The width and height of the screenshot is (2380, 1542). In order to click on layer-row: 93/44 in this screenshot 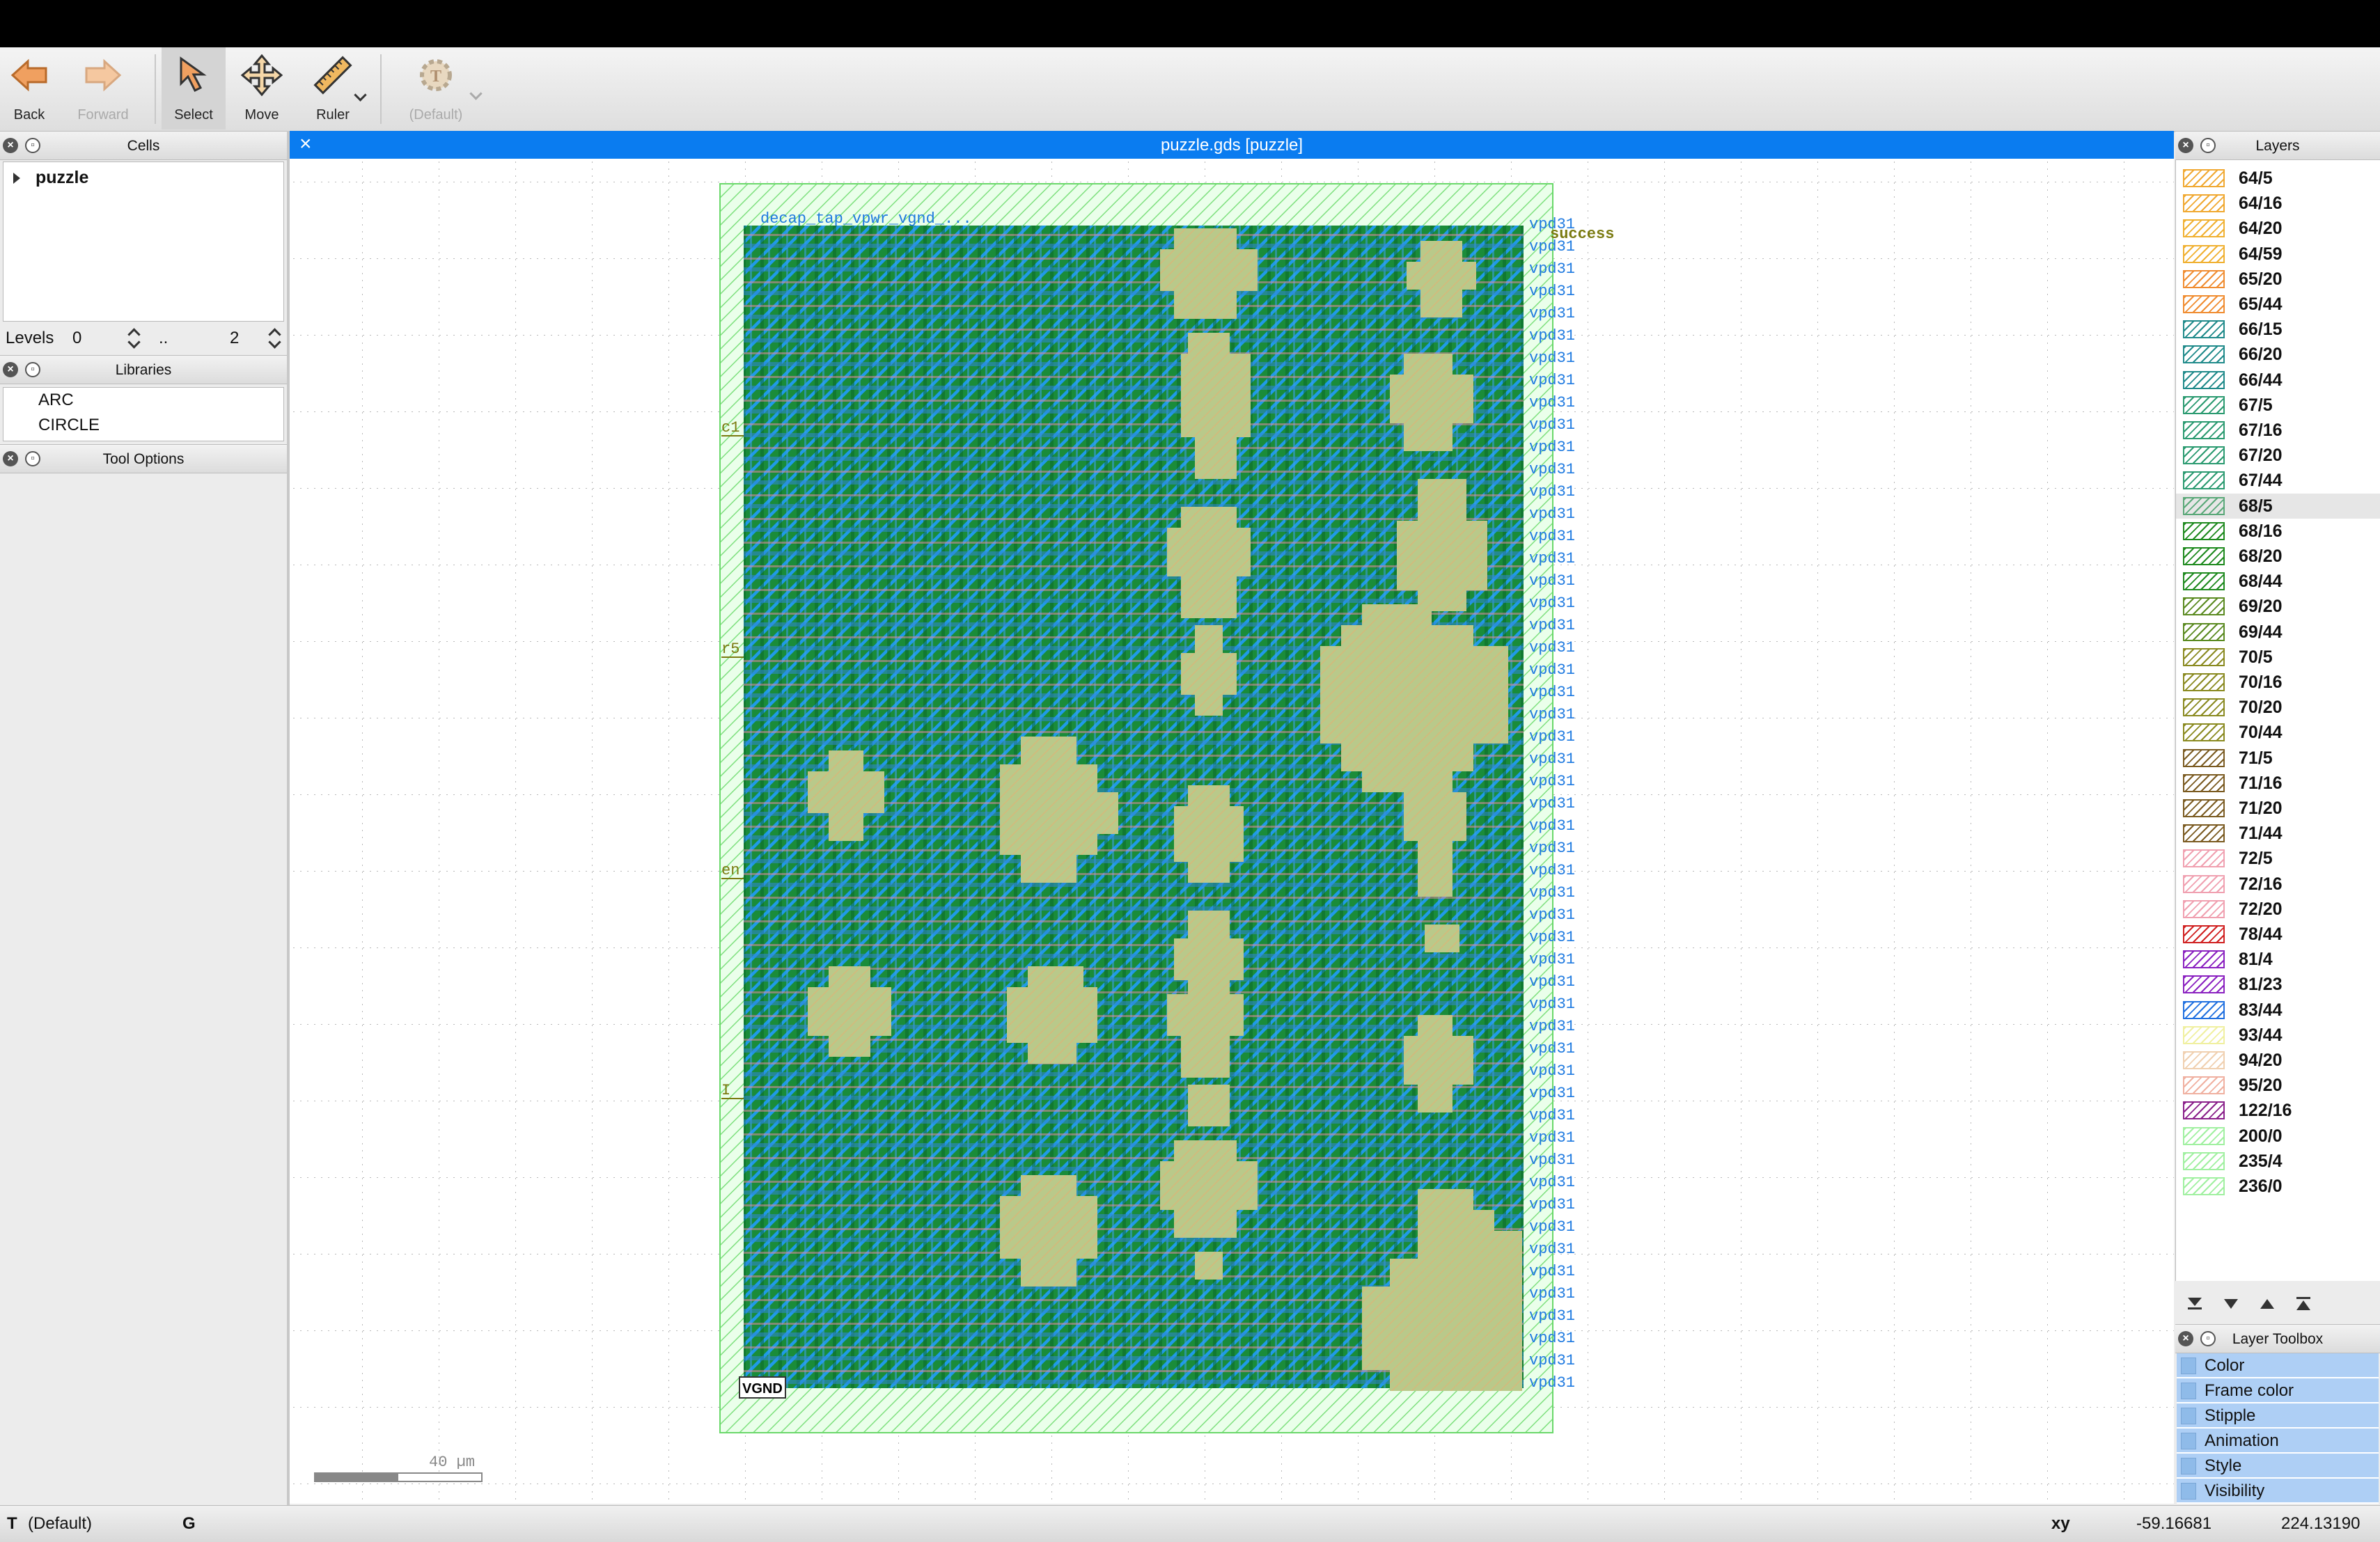, I will do `click(2278, 1036)`.